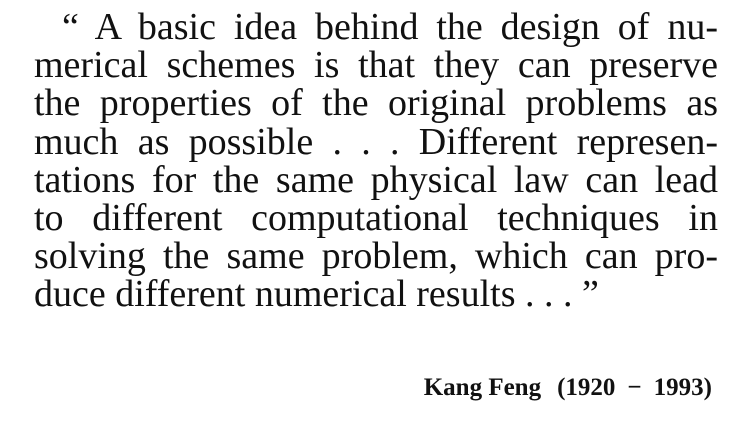  What do you see at coordinates (376, 218) in the screenshot?
I see `quote-line: to different computational techniques in` at bounding box center [376, 218].